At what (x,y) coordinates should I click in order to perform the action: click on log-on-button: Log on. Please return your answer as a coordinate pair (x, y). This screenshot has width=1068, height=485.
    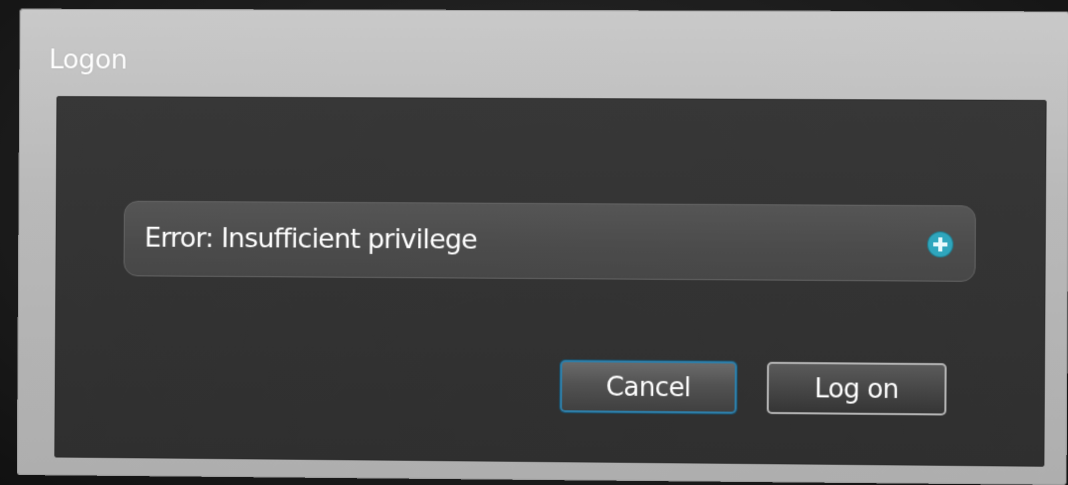
    Looking at the image, I should click on (856, 388).